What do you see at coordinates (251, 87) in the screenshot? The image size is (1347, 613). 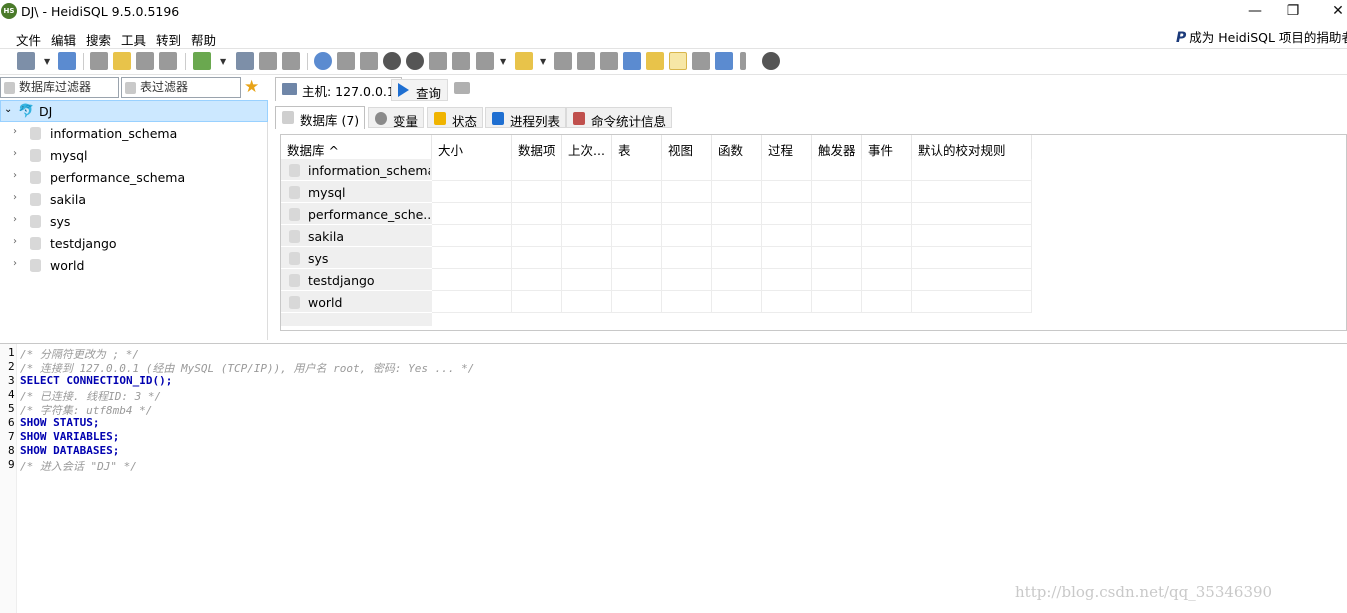 I see `favorites-star-icon: ★` at bounding box center [251, 87].